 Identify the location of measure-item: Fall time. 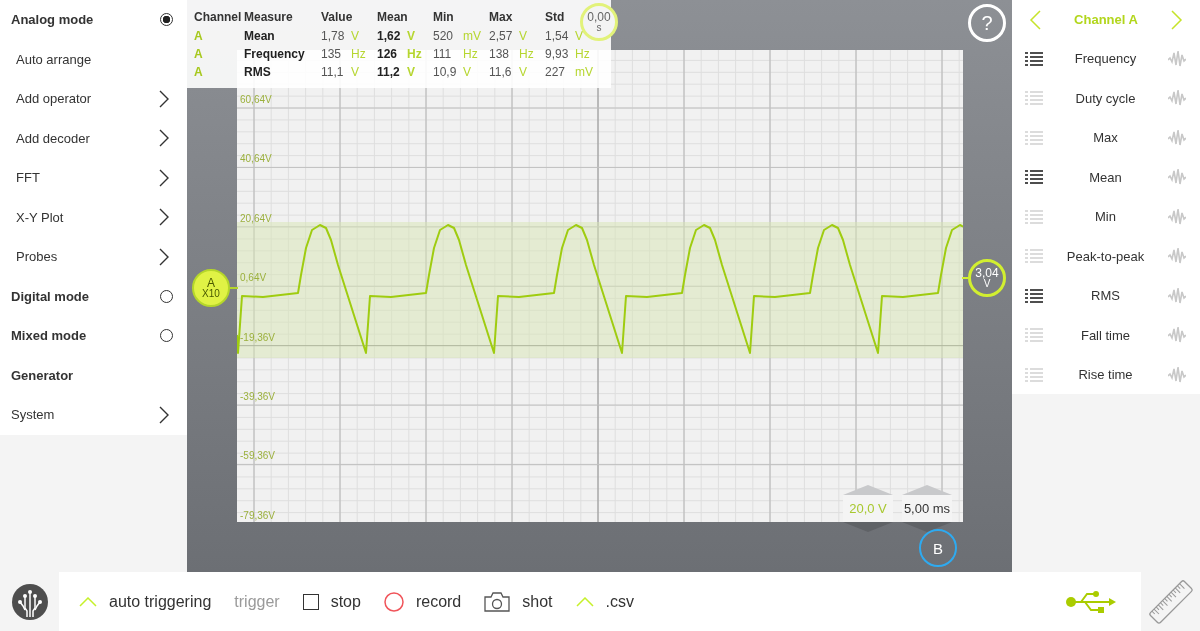
(1106, 335).